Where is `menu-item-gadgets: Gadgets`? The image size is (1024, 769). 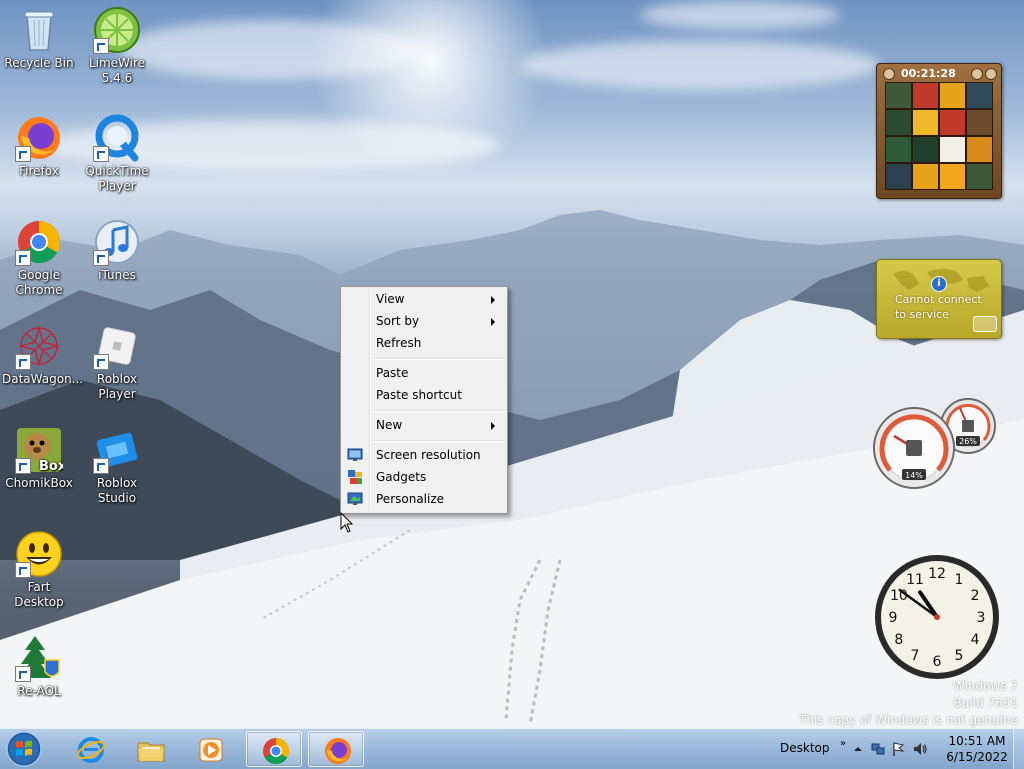 menu-item-gadgets: Gadgets is located at coordinates (424, 477).